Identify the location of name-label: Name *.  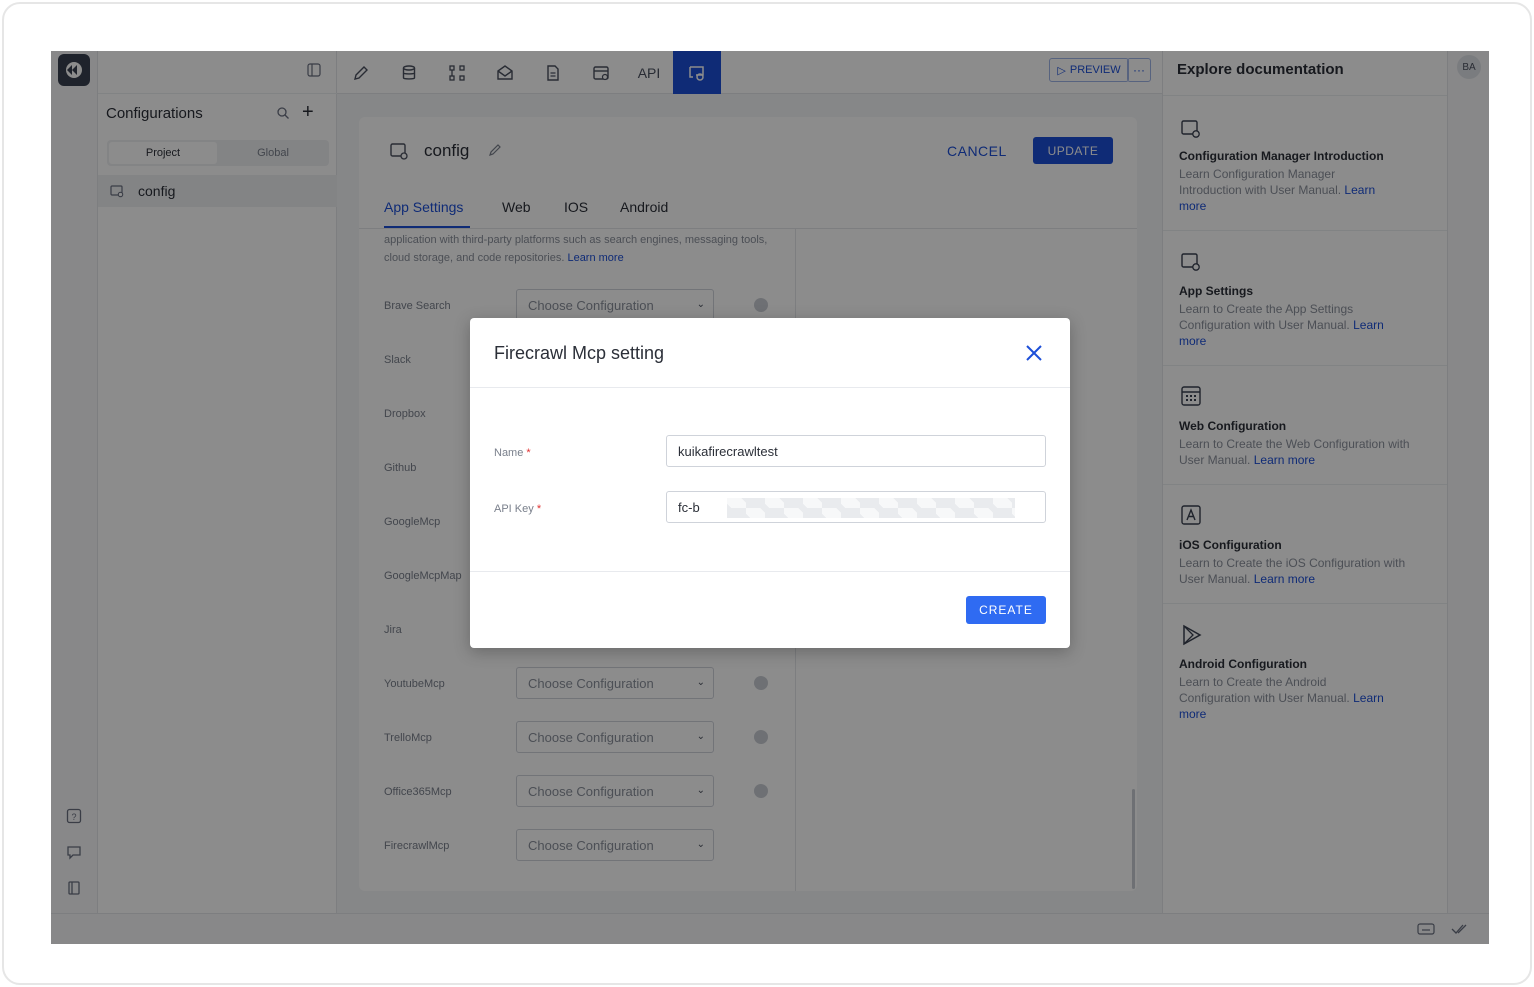
(512, 453).